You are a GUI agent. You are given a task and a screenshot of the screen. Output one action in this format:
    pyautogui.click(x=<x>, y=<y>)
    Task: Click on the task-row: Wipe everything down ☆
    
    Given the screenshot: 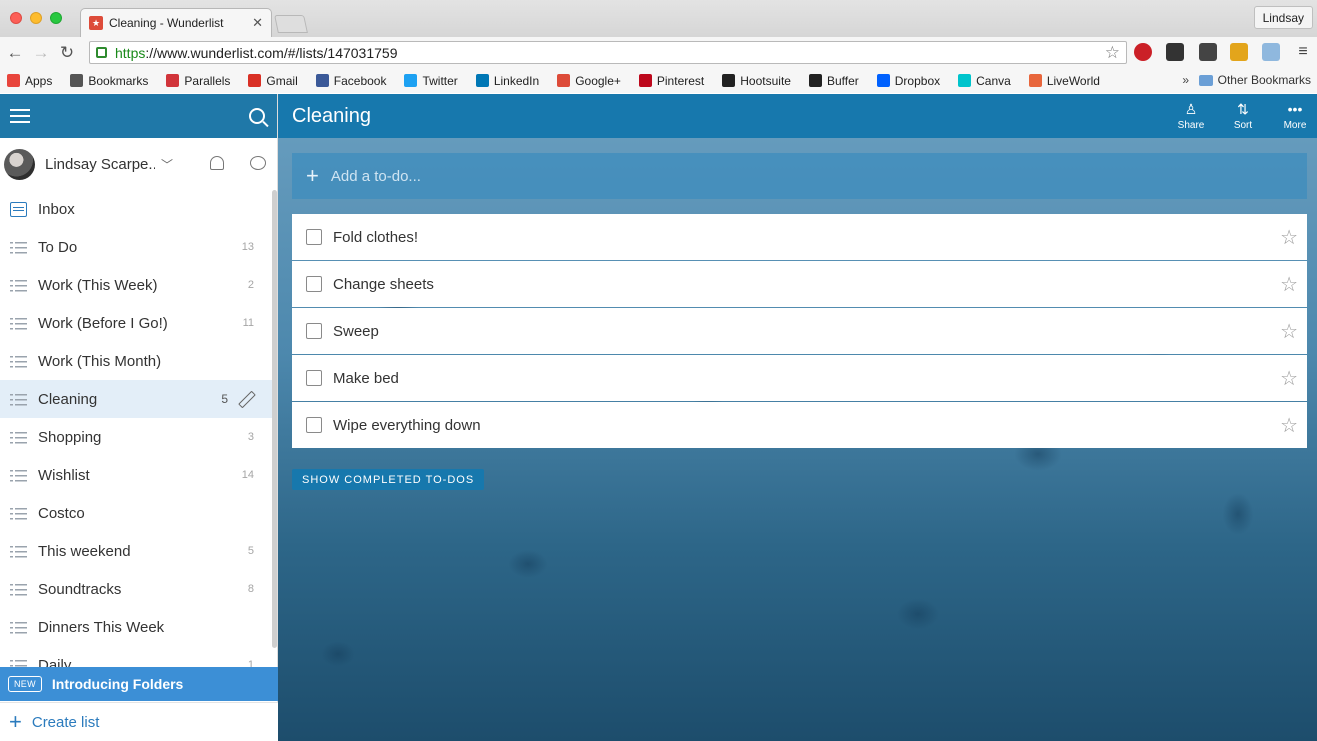 What is the action you would take?
    pyautogui.click(x=799, y=425)
    